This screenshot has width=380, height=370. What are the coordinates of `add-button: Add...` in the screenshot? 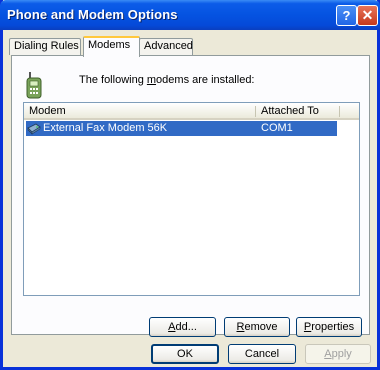 It's located at (182, 327).